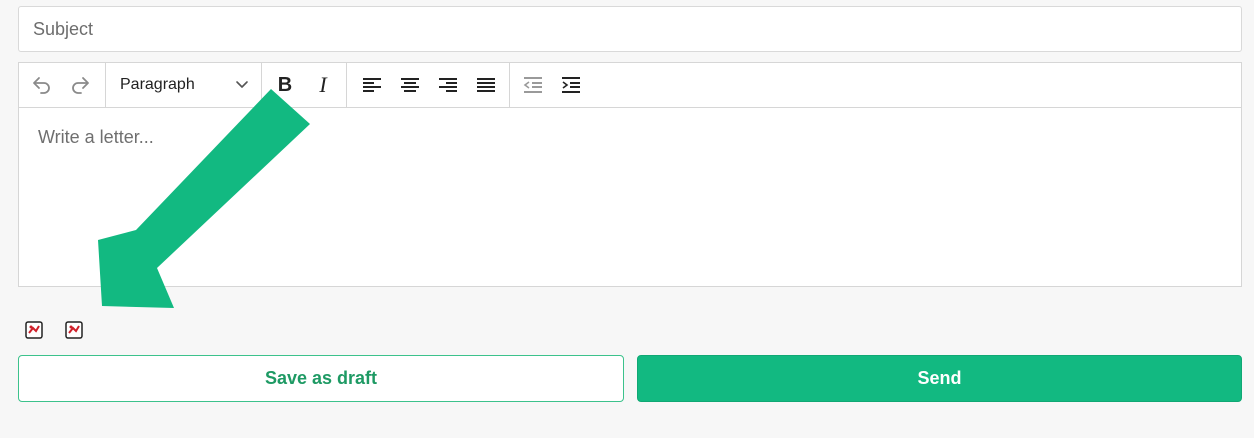 This screenshot has height=438, width=1254. I want to click on bold-button: B, so click(285, 85).